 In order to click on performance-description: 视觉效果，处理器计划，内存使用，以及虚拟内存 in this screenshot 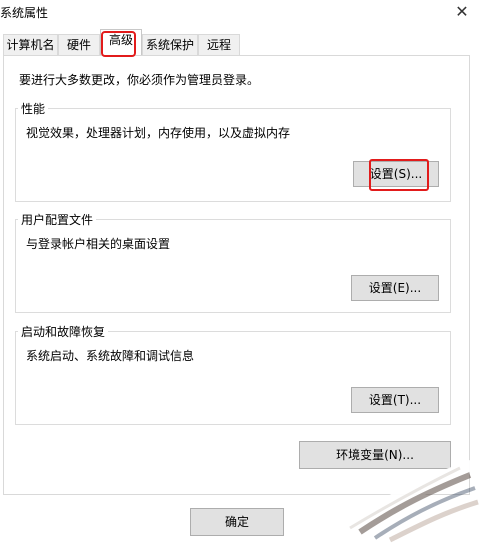, I will do `click(158, 133)`.